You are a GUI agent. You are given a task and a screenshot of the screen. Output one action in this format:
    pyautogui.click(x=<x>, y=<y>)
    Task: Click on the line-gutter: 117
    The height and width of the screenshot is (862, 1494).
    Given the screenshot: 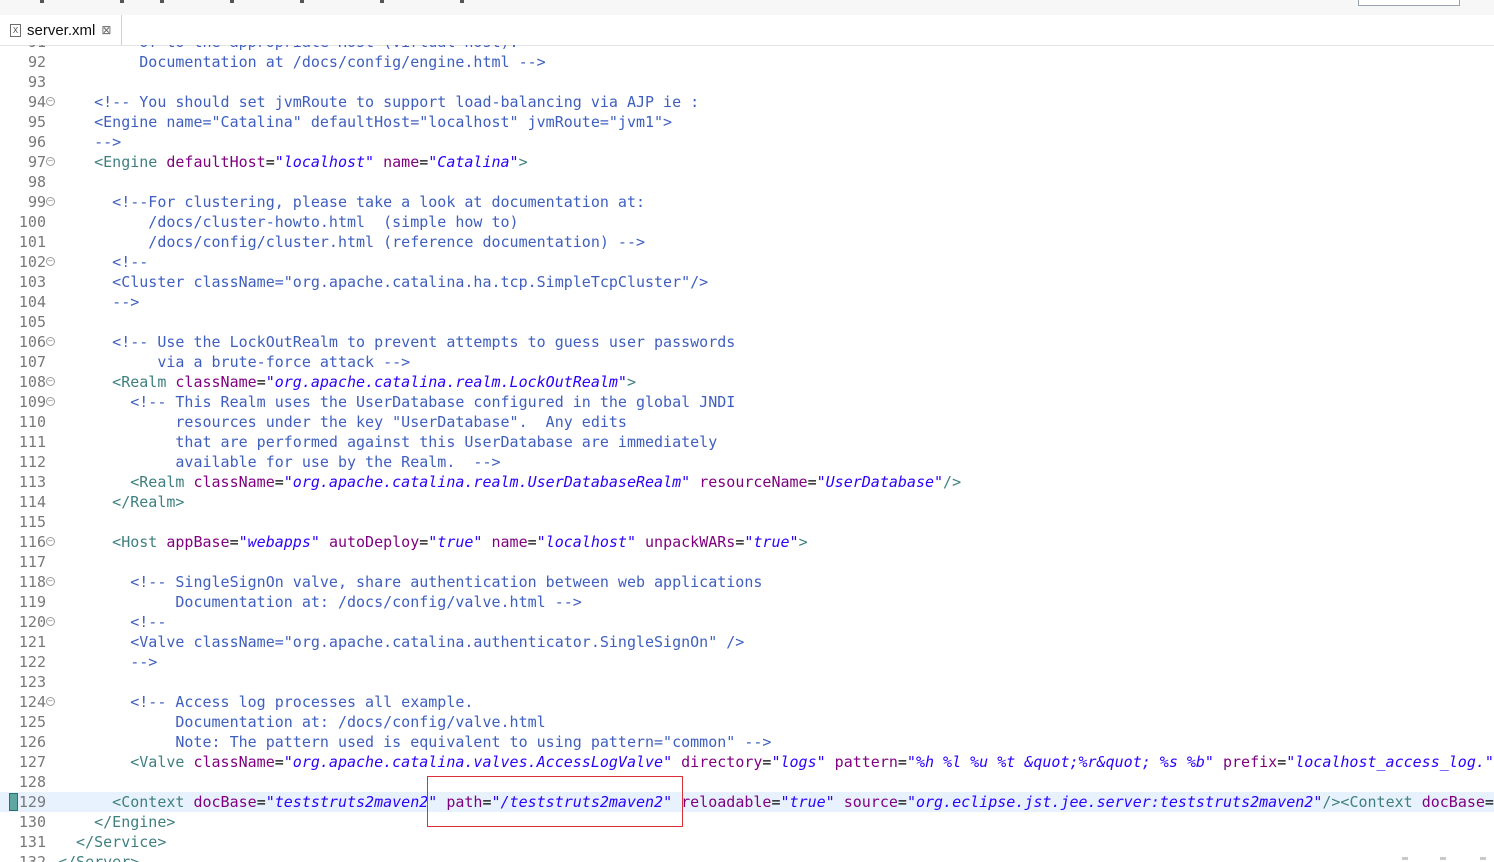 What is the action you would take?
    pyautogui.click(x=28, y=562)
    